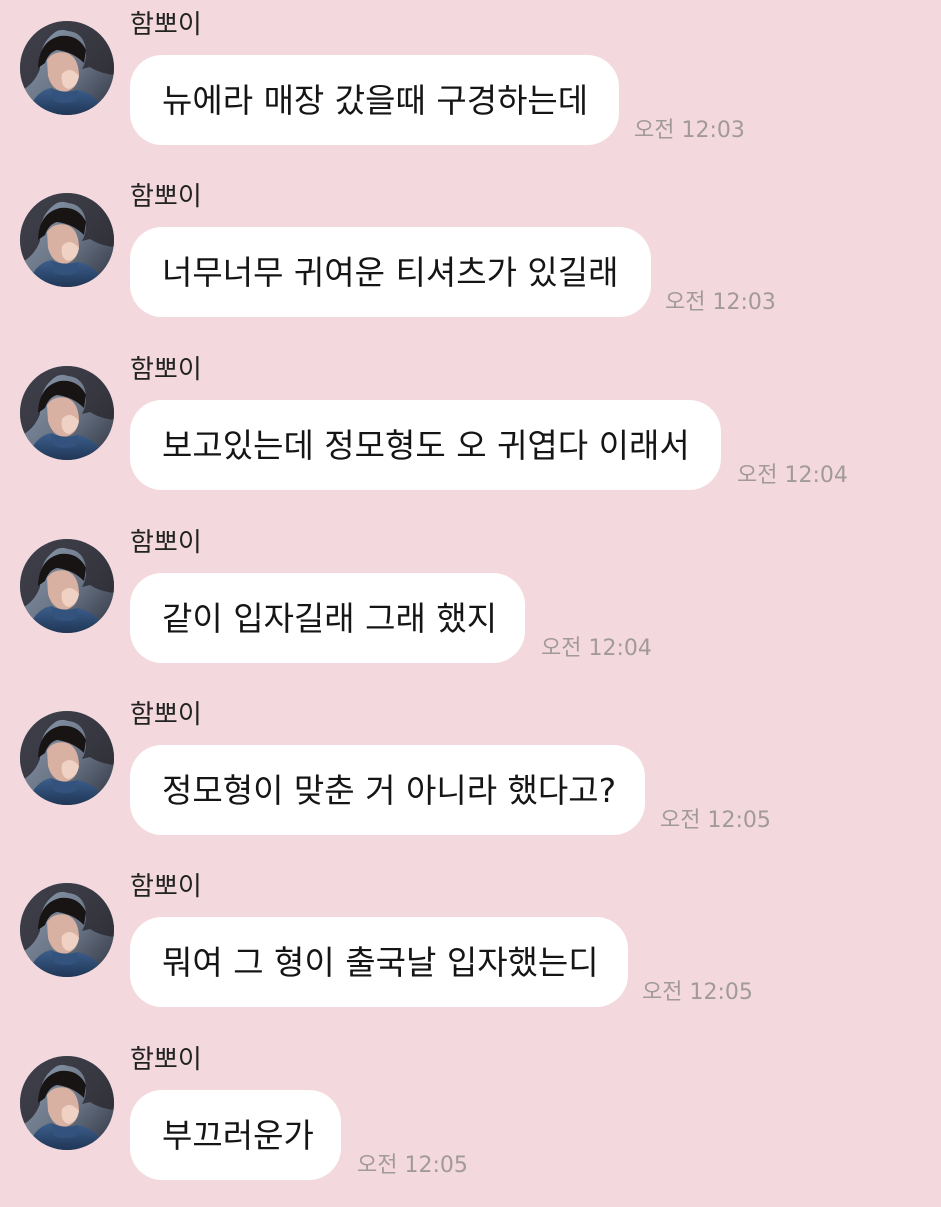  I want to click on message-row: 함뽀이 정모형이 맞춘 거 아니라 했다고? 오전 12:05, so click(470, 776).